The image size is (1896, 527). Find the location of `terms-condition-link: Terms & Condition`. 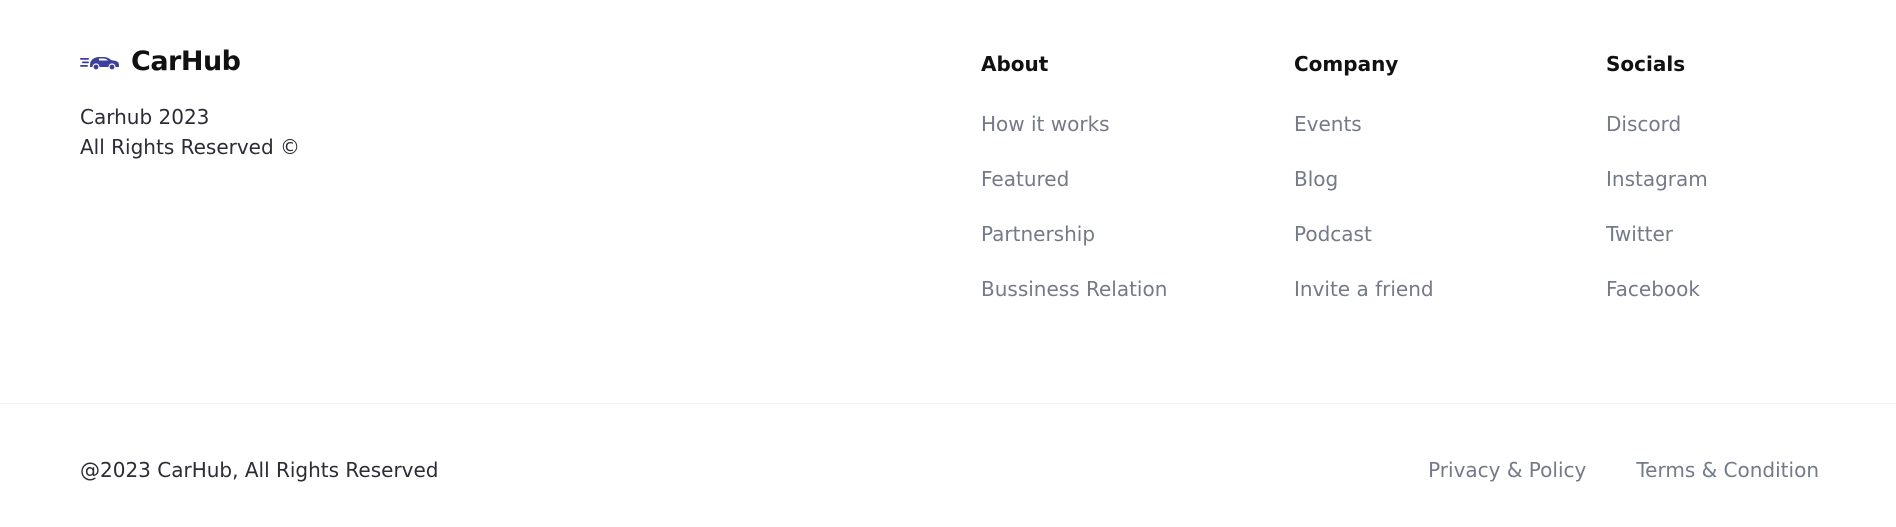

terms-condition-link: Terms & Condition is located at coordinates (1727, 470).